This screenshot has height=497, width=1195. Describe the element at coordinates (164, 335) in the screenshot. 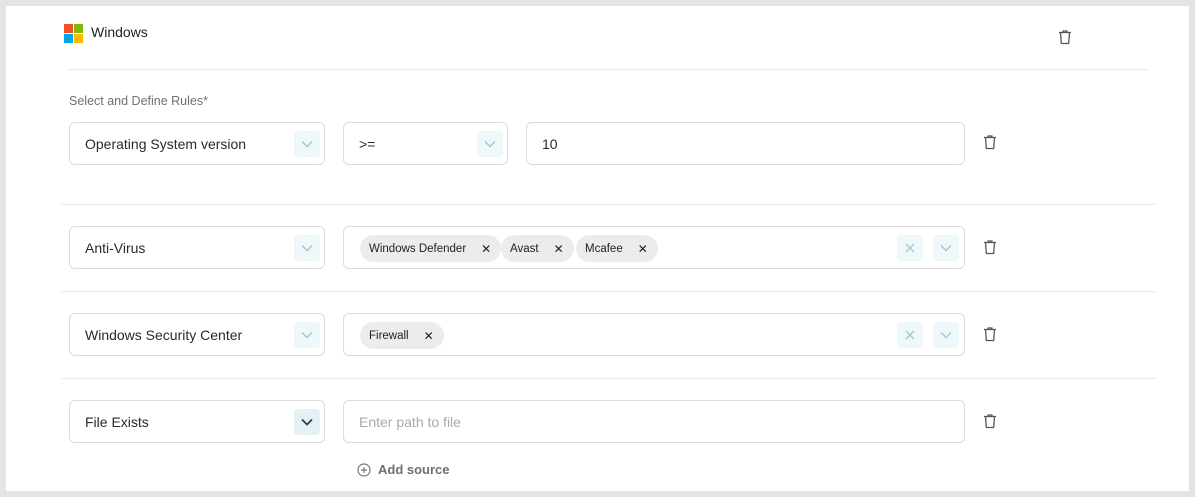

I see `rule-3-property-value: Windows Security Center` at that location.